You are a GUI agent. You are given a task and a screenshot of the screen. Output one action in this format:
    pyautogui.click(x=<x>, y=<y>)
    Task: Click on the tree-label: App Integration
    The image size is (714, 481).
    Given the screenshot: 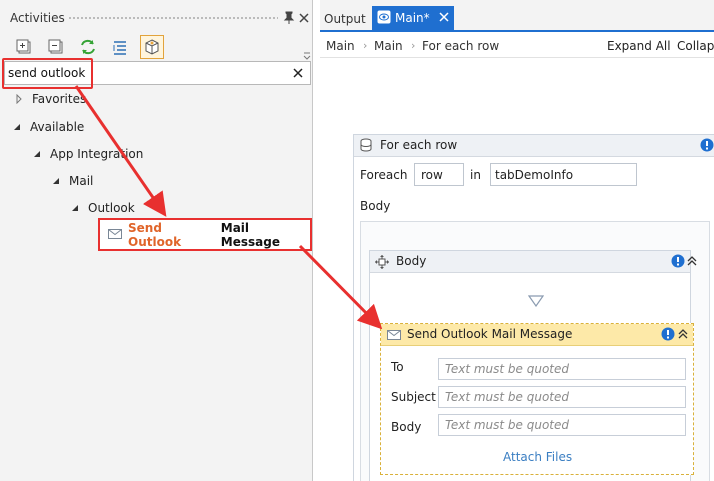 What is the action you would take?
    pyautogui.click(x=97, y=154)
    